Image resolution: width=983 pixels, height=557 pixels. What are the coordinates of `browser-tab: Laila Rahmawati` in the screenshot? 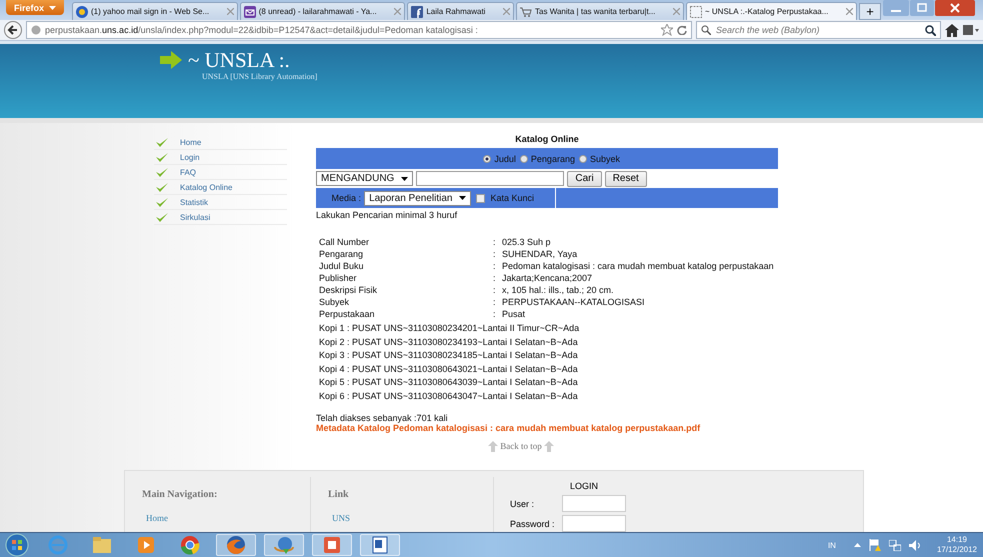 It's located at (460, 11).